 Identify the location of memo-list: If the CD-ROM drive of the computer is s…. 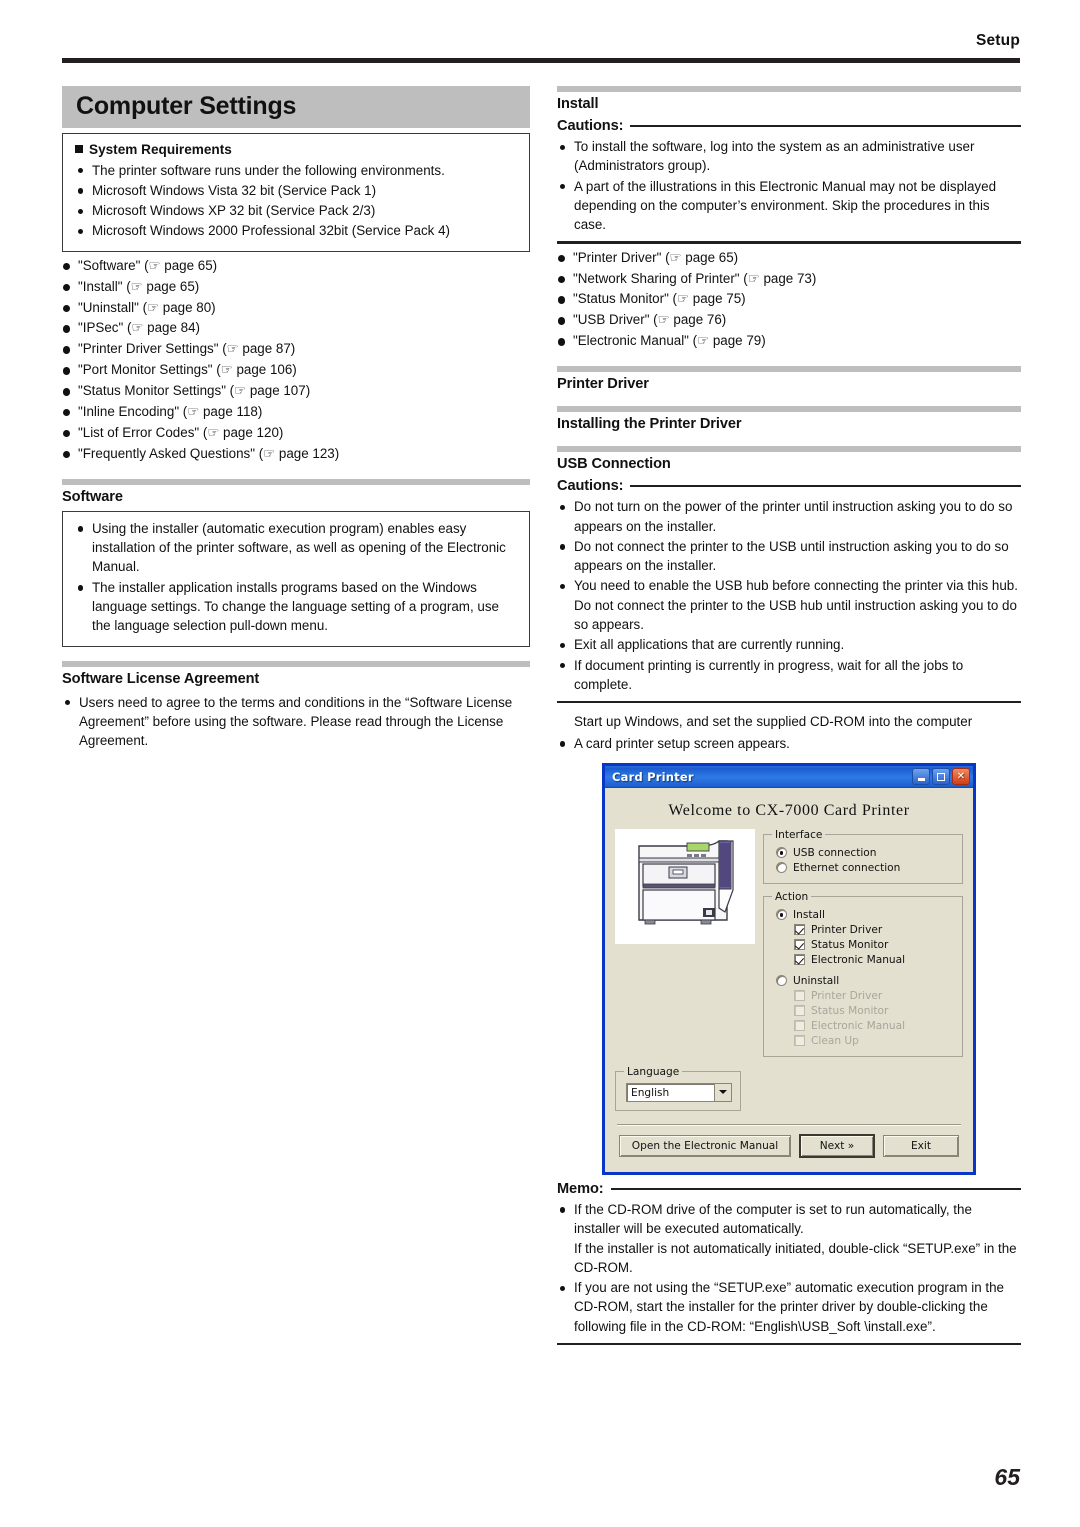
(789, 1268).